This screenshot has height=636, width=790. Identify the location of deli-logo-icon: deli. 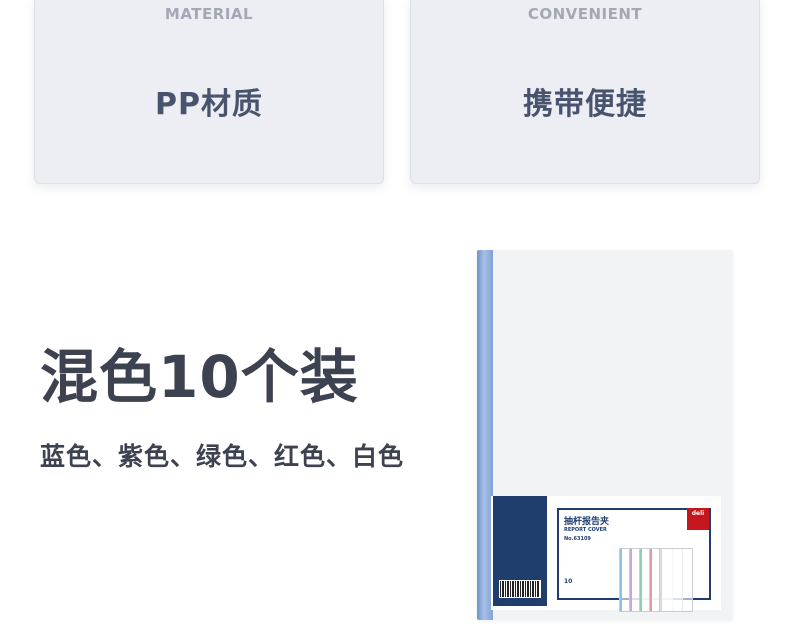
(698, 519).